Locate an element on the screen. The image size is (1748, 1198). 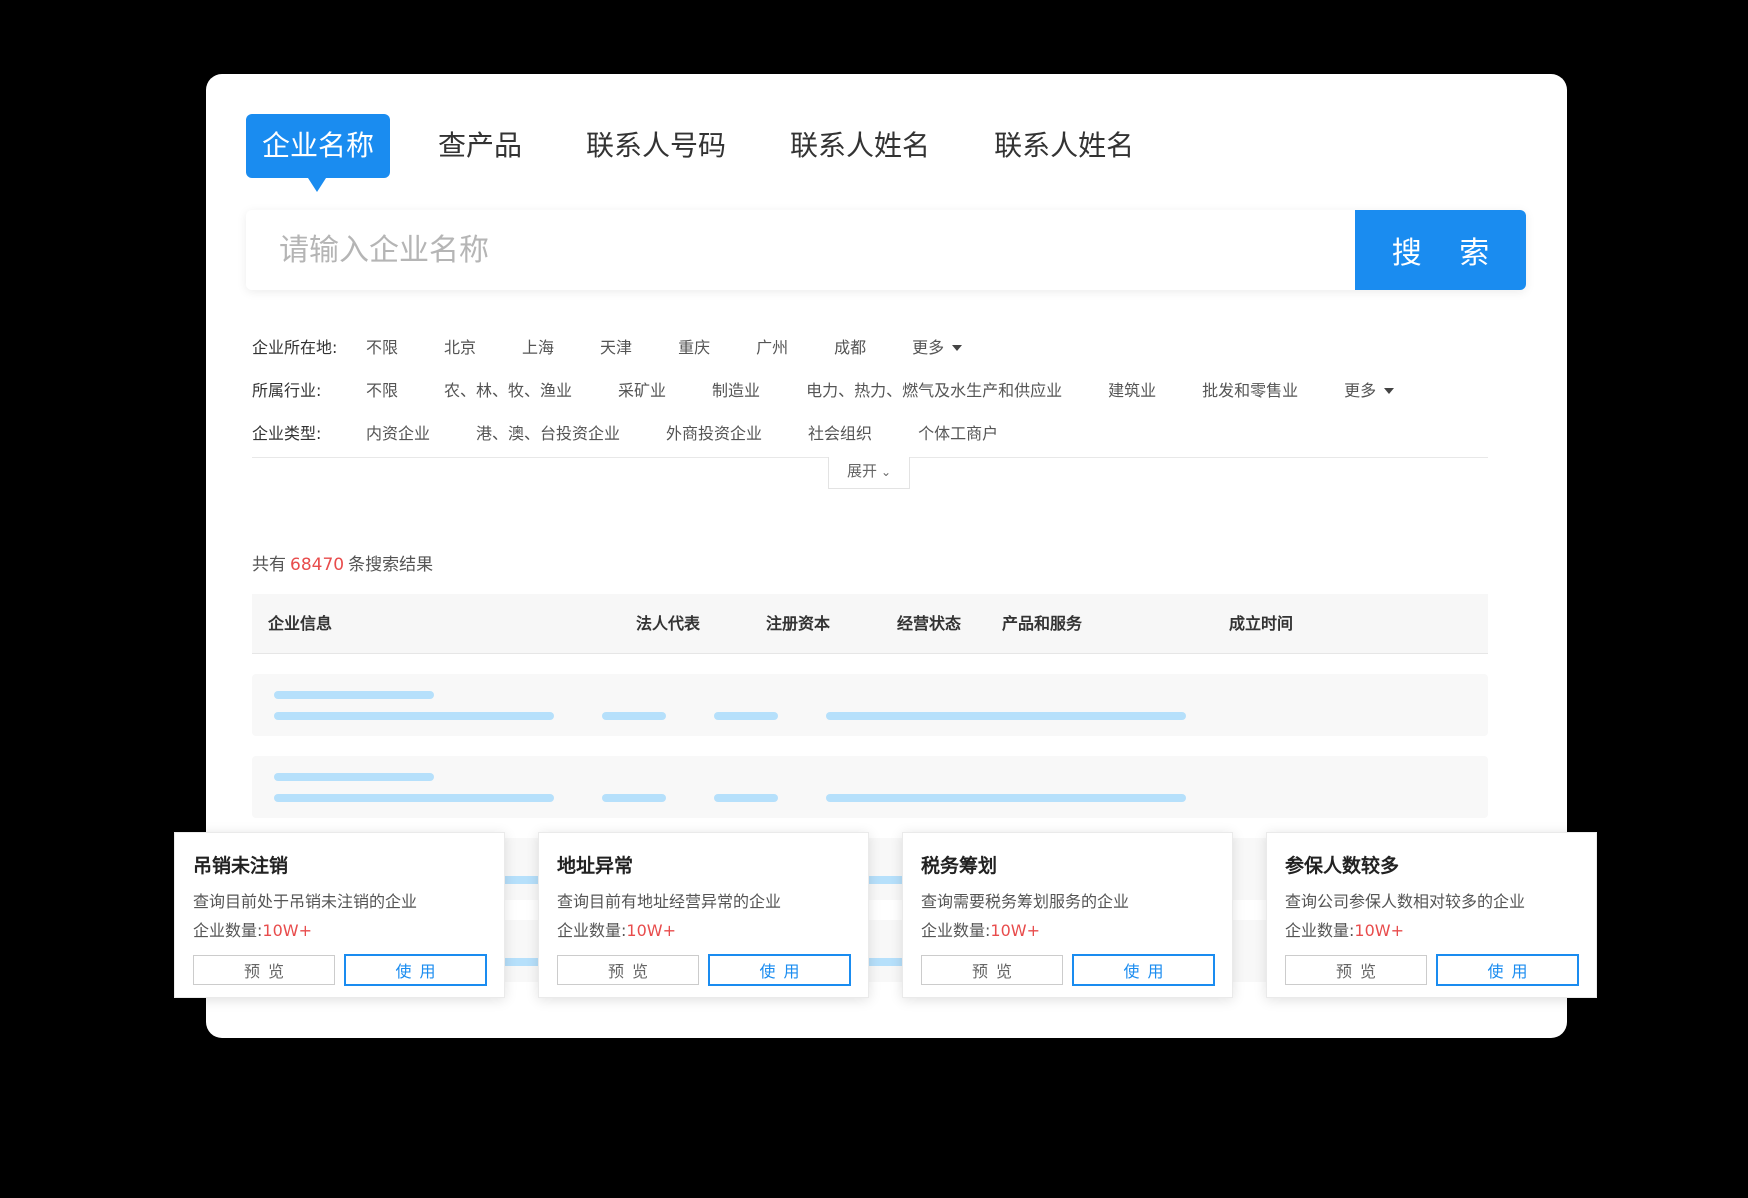
card-description: 查询公司参保人数相对较多的企业 is located at coordinates (1405, 901).